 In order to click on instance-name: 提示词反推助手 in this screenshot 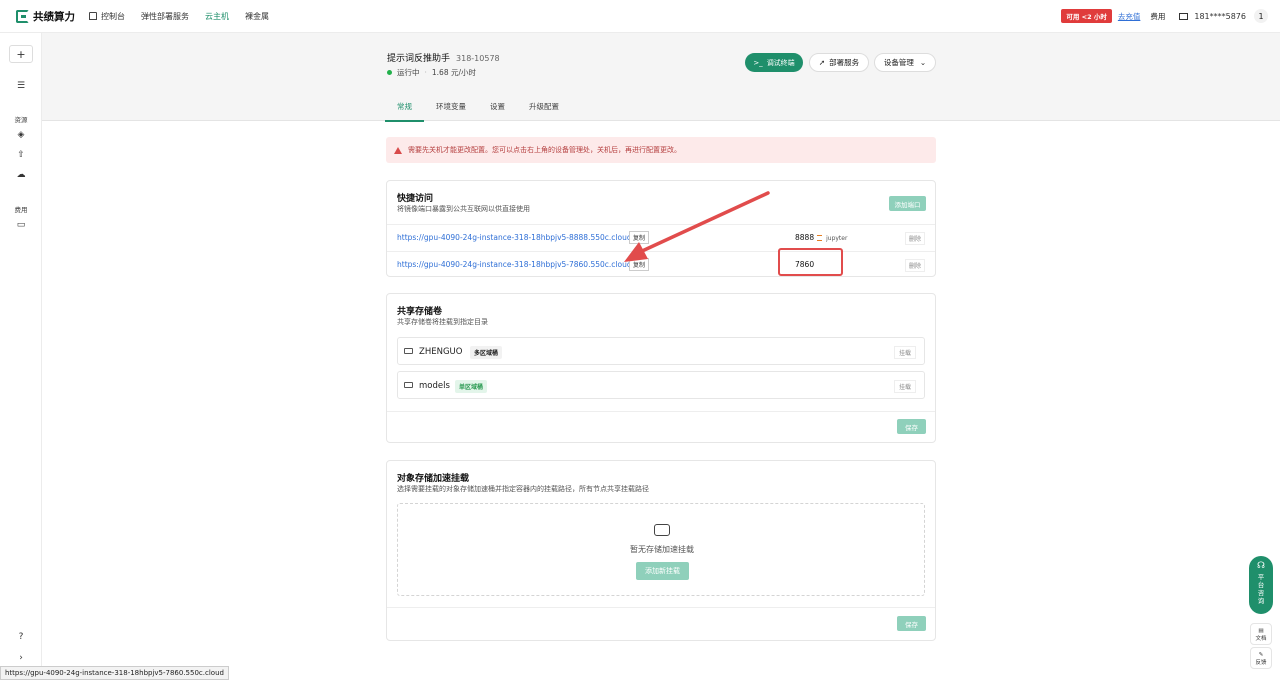, I will do `click(419, 59)`.